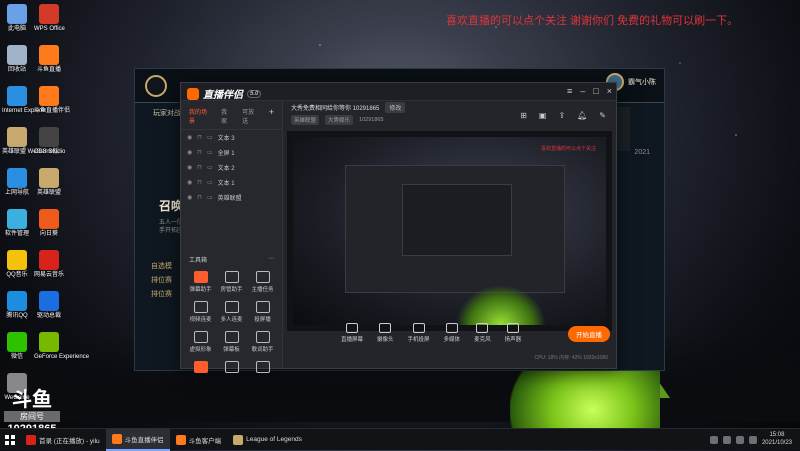 The height and width of the screenshot is (451, 800). What do you see at coordinates (17, 18) in the screenshot?
I see `desktop-icon: 此电脑` at bounding box center [17, 18].